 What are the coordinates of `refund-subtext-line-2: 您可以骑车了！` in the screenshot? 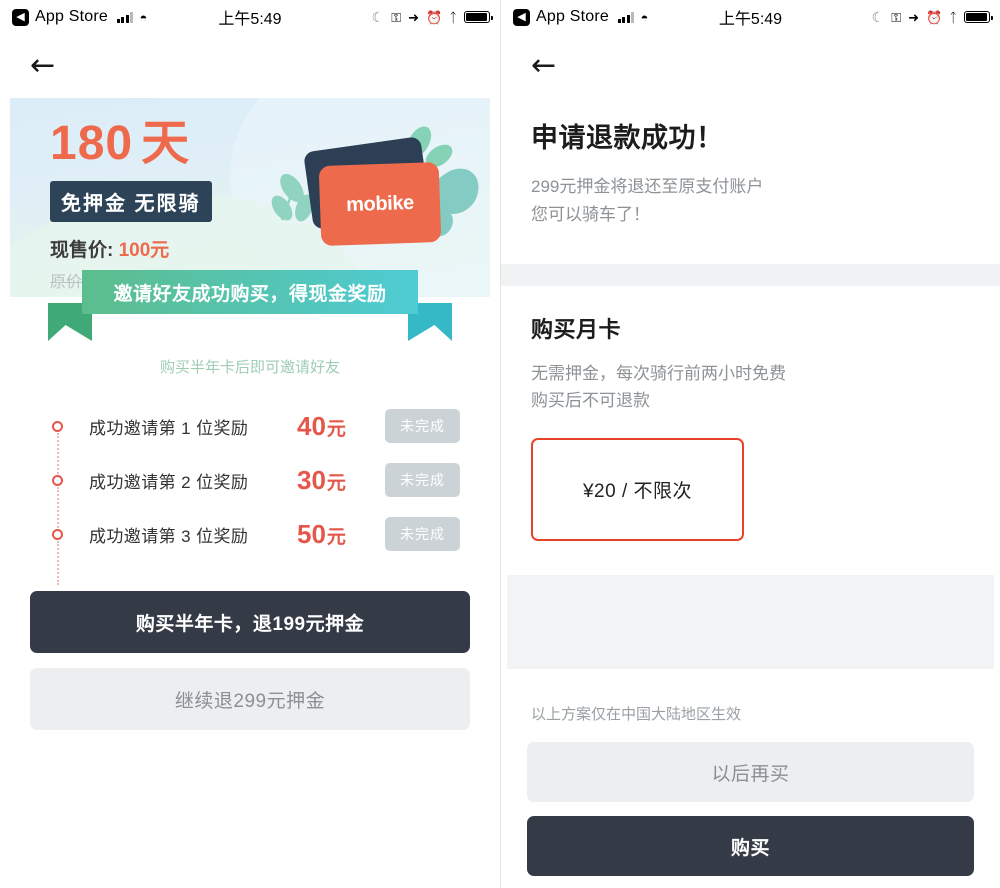 It's located at (590, 214).